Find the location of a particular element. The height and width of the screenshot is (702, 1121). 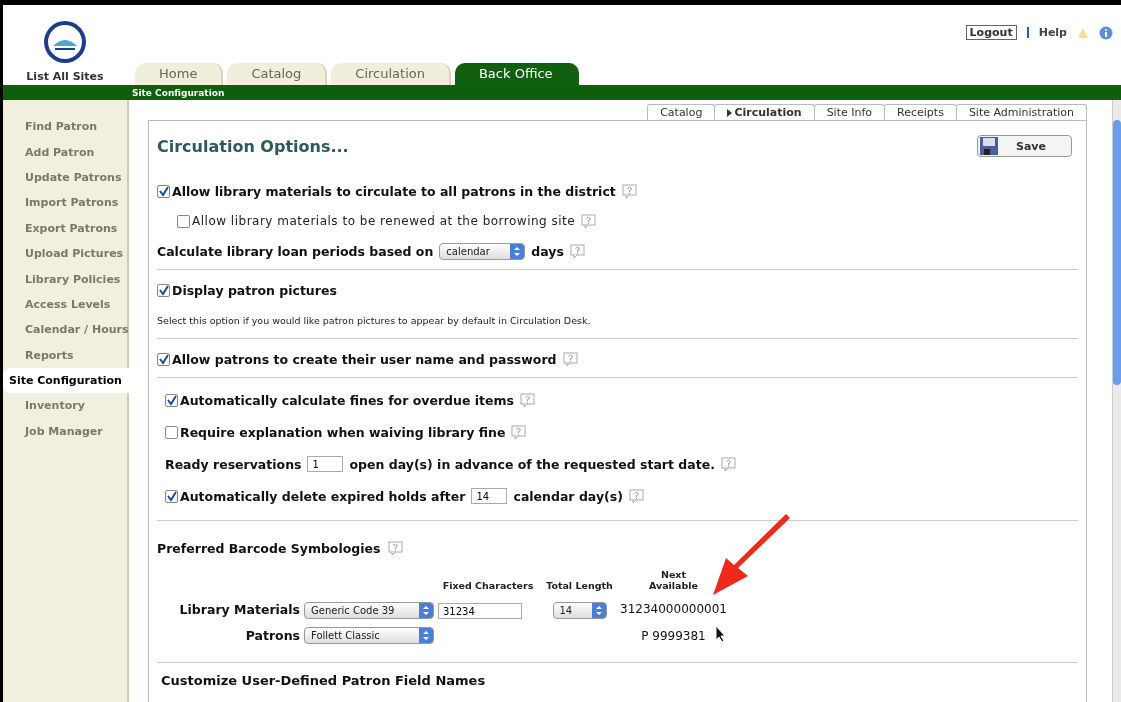

subnav-link: Site Configuration is located at coordinates (178, 92).